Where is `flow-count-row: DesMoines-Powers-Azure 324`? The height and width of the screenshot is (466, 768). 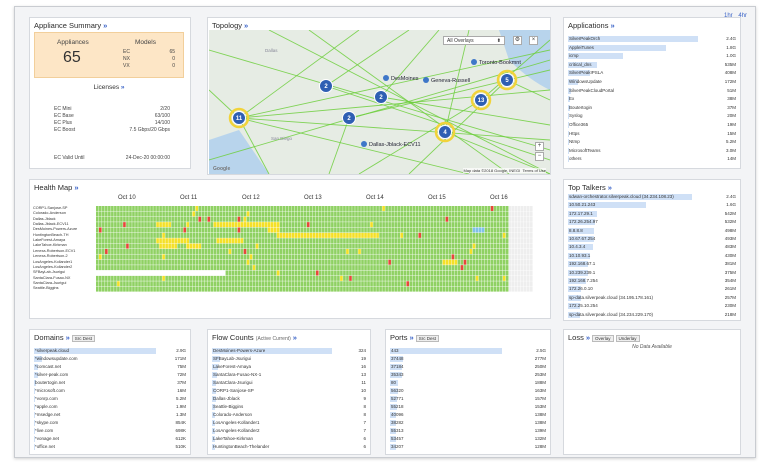
flow-count-row: DesMoines-Powers-Azure 324 is located at coordinates (289, 351).